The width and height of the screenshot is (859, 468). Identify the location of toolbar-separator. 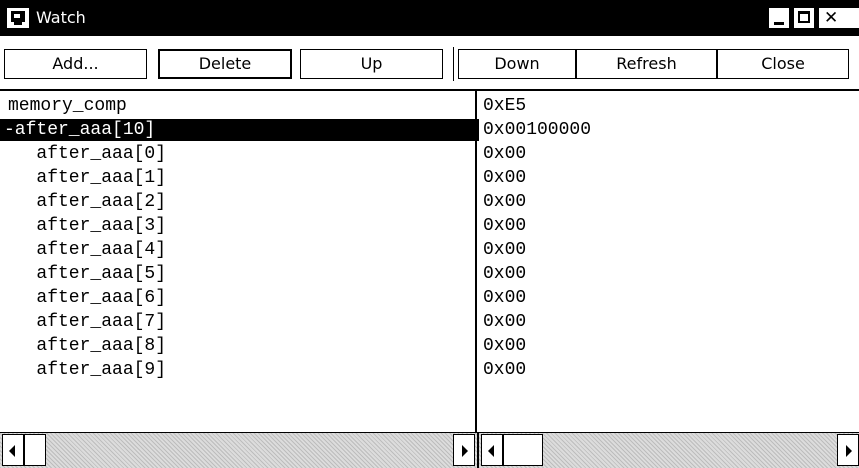
(453, 64).